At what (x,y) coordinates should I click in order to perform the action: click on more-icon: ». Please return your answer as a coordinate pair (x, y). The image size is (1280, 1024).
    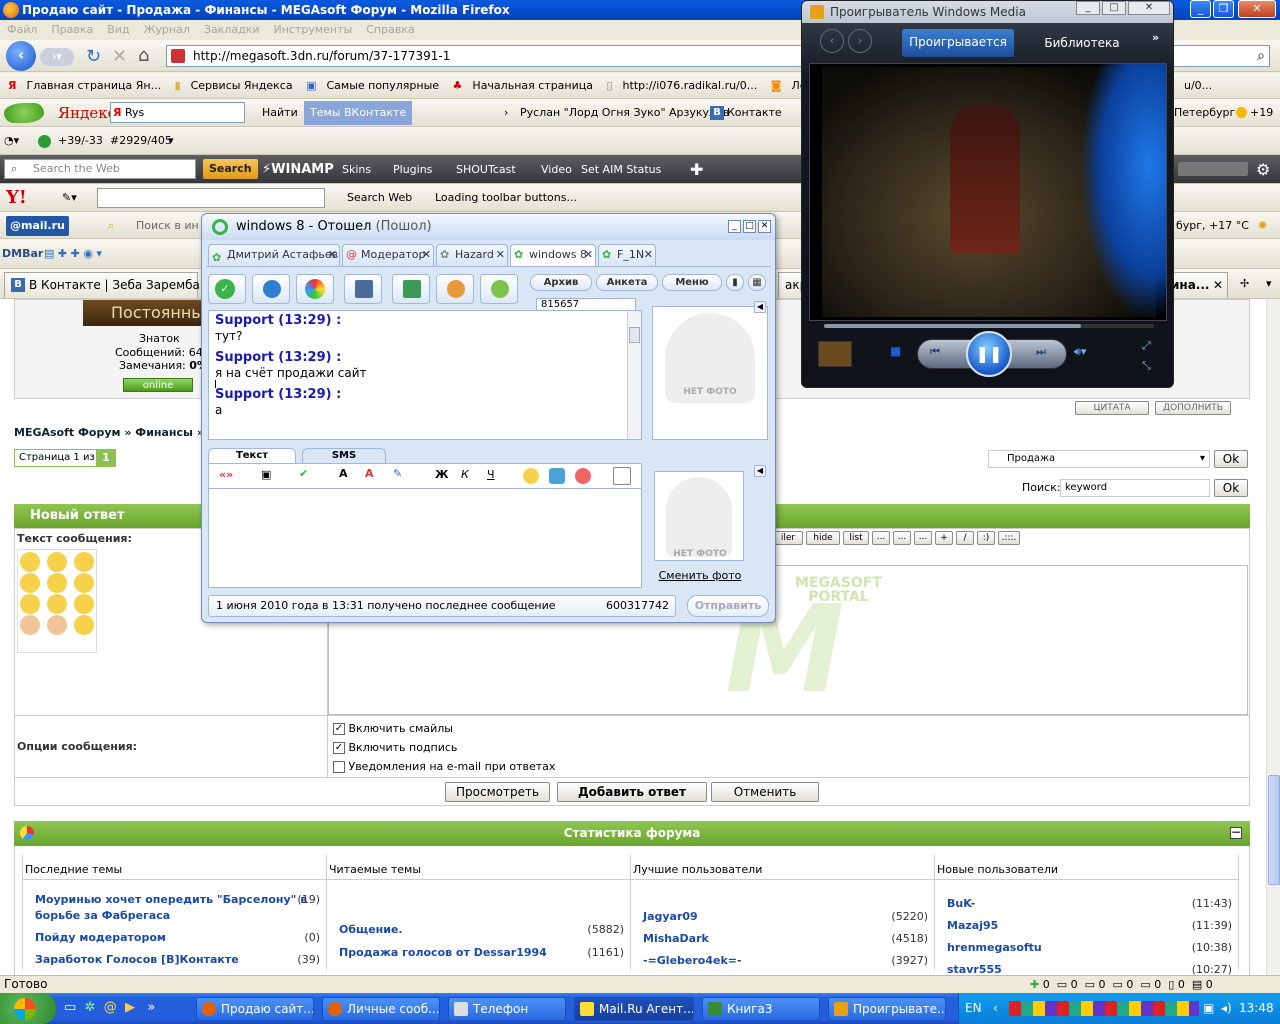
    Looking at the image, I should click on (151, 1007).